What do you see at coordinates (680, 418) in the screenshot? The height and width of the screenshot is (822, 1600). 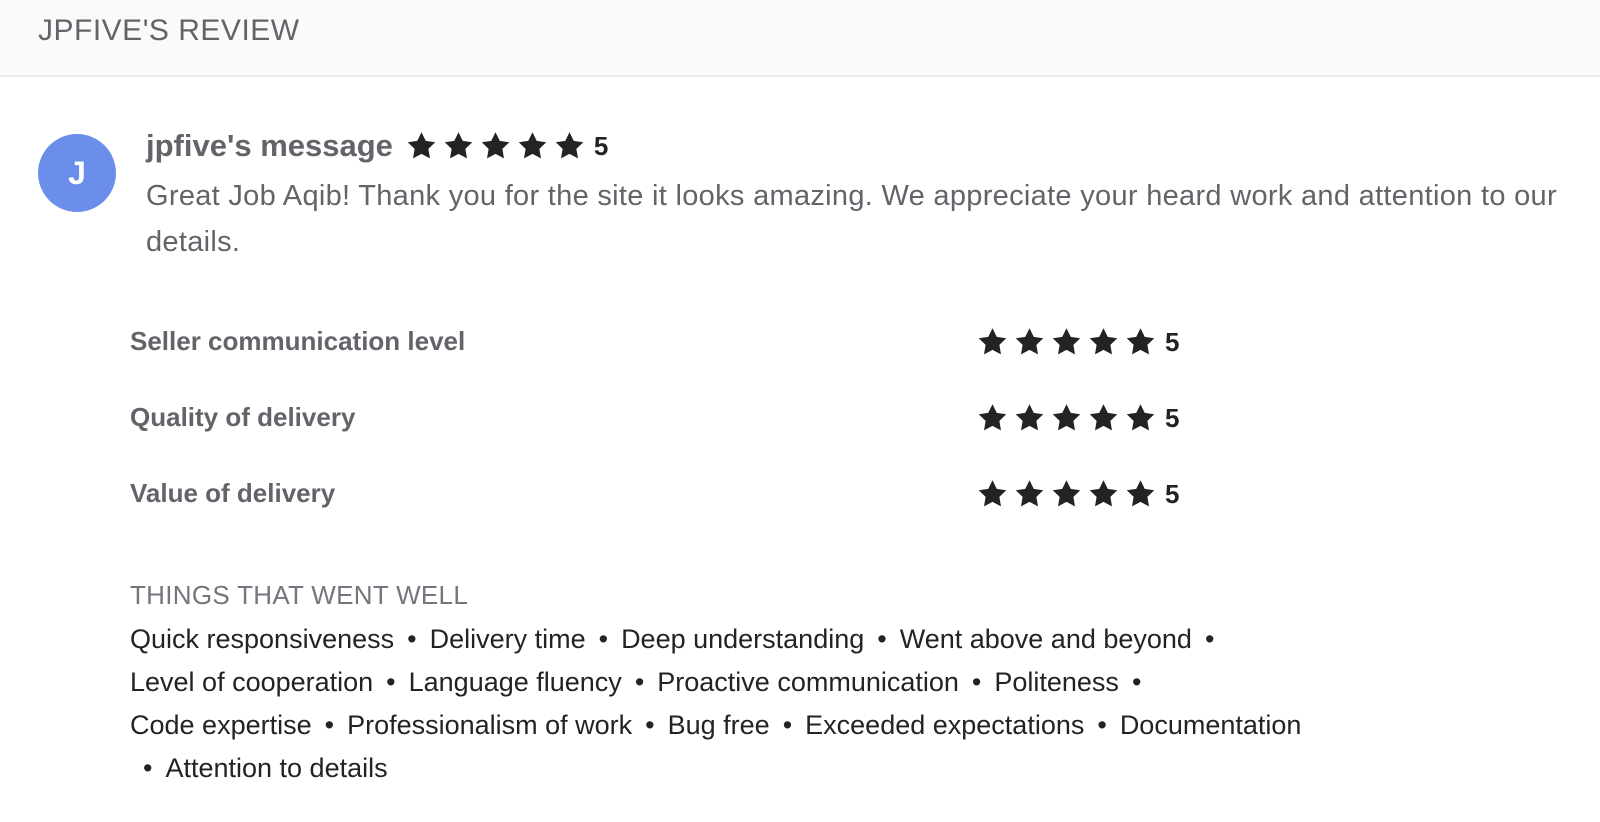 I see `rating-row-quality: Quality of delivery 5` at bounding box center [680, 418].